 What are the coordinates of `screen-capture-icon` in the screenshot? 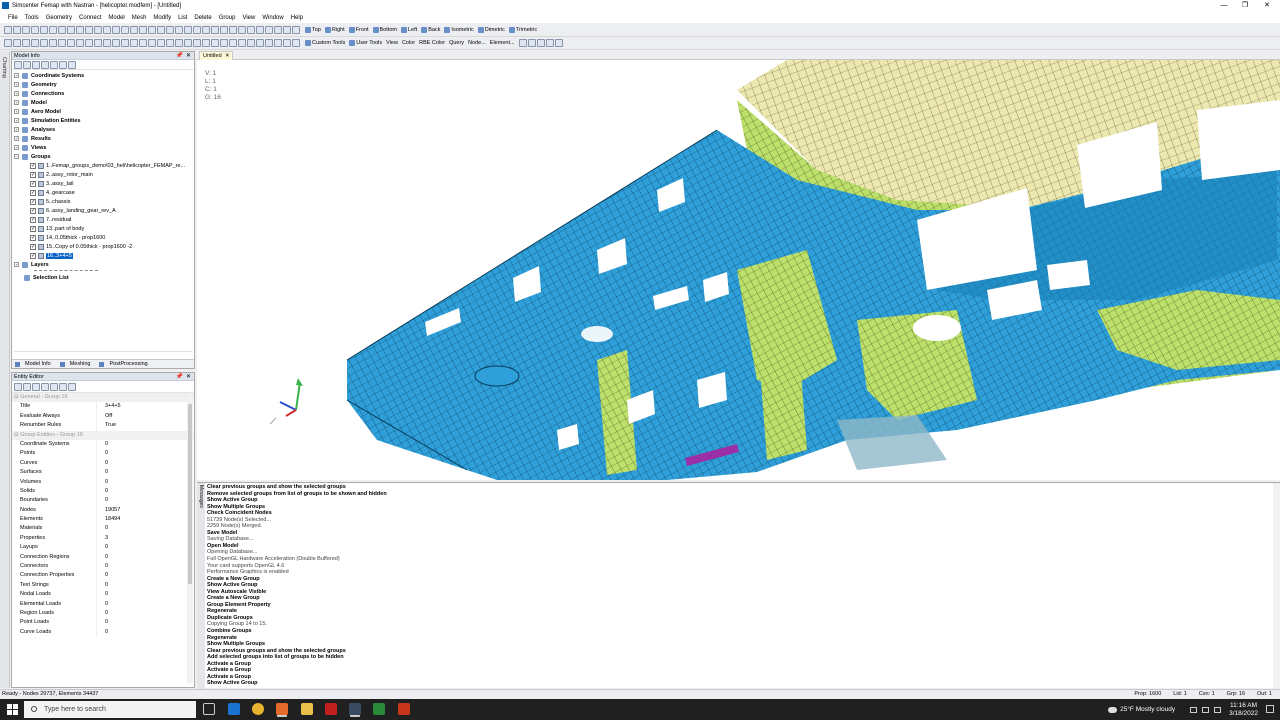 It's located at (278, 43).